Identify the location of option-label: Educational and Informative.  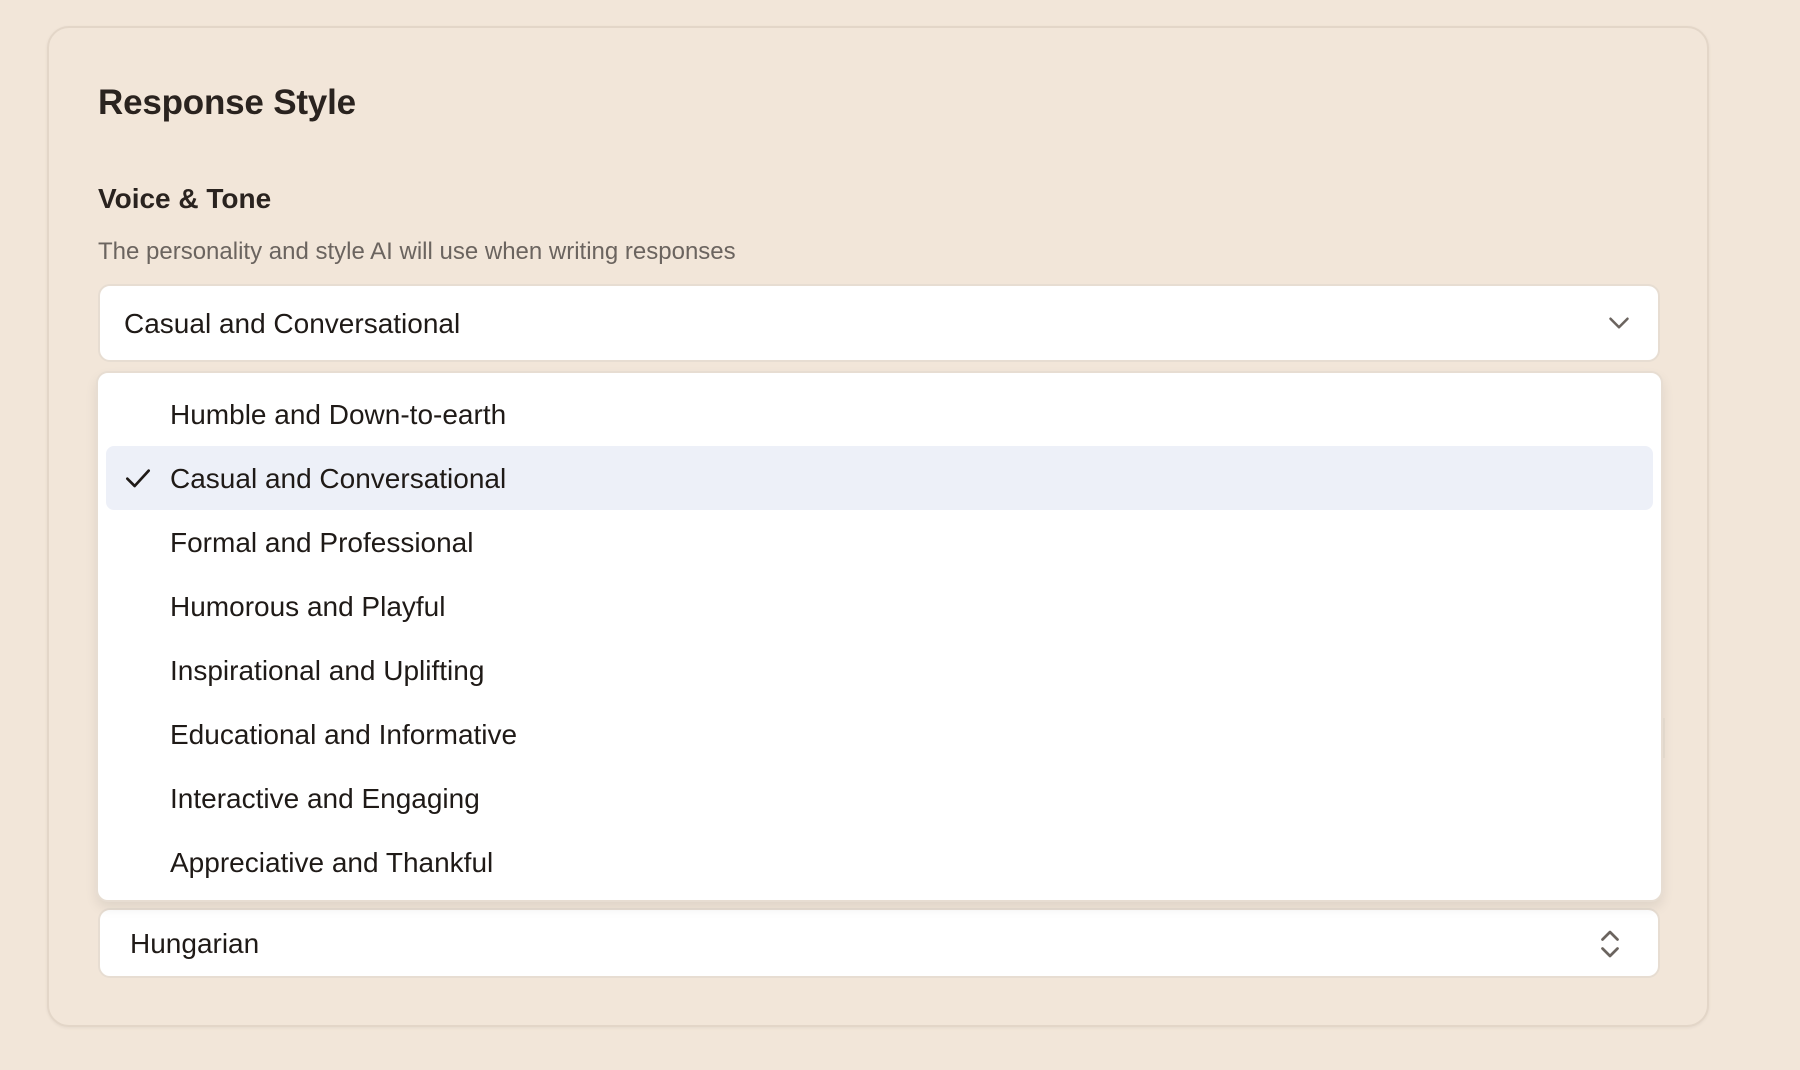
(344, 734).